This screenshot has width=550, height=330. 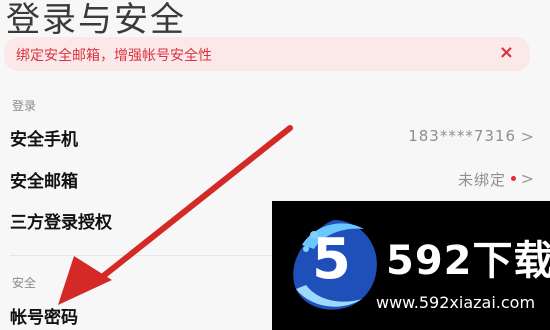 I want to click on row-value-phone: 183****7316, so click(x=462, y=136).